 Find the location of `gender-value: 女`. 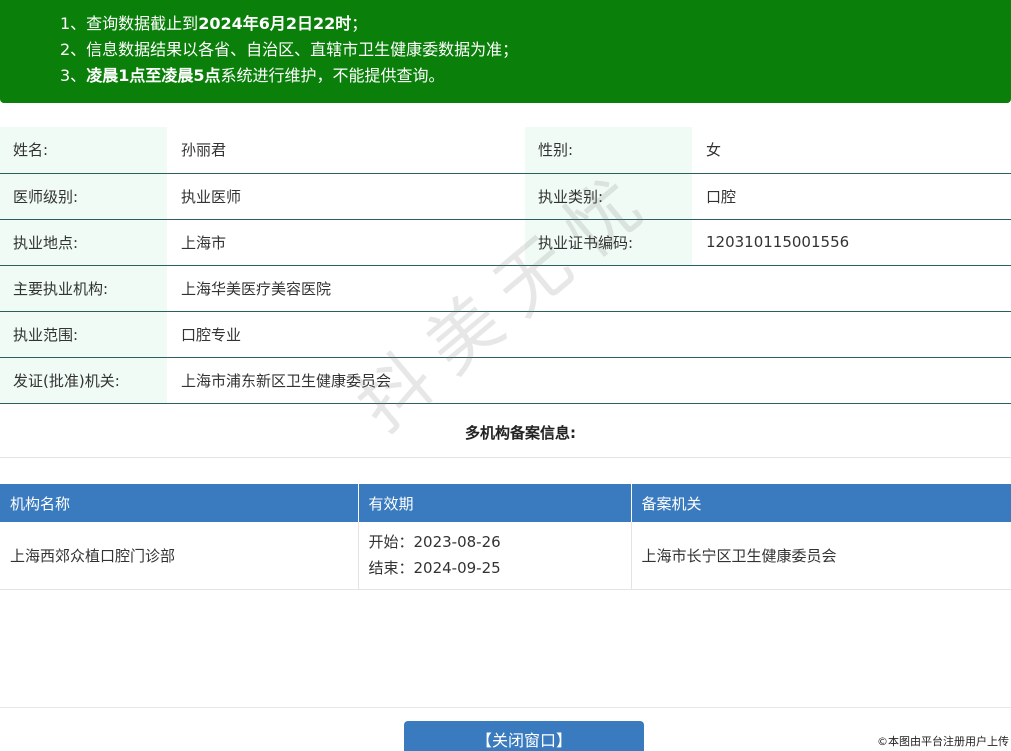

gender-value: 女 is located at coordinates (851, 150).